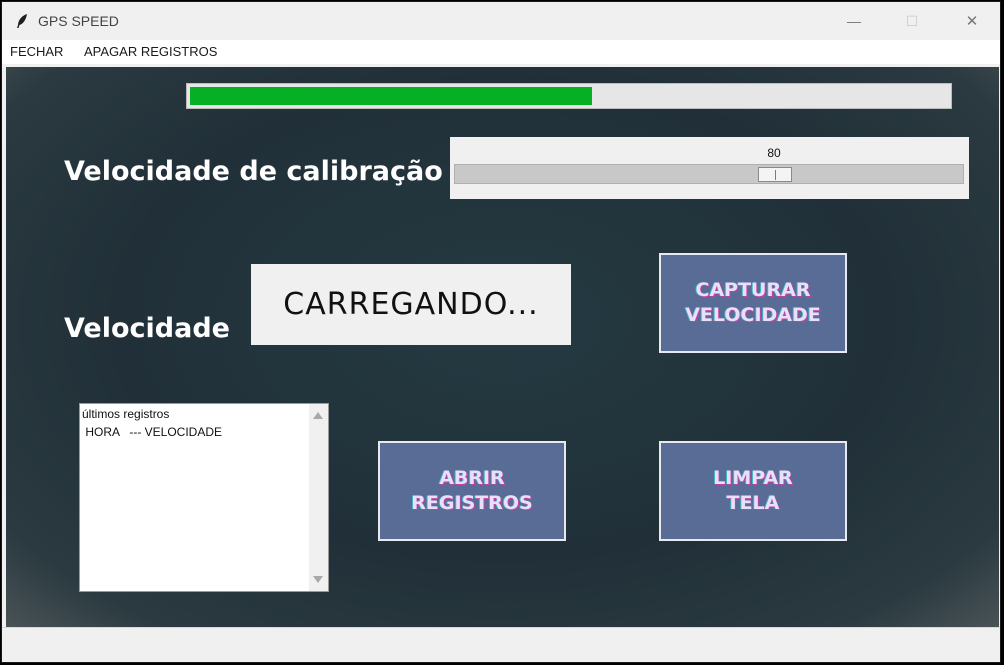 Image resolution: width=1004 pixels, height=665 pixels. I want to click on list-scrollbar, so click(318, 497).